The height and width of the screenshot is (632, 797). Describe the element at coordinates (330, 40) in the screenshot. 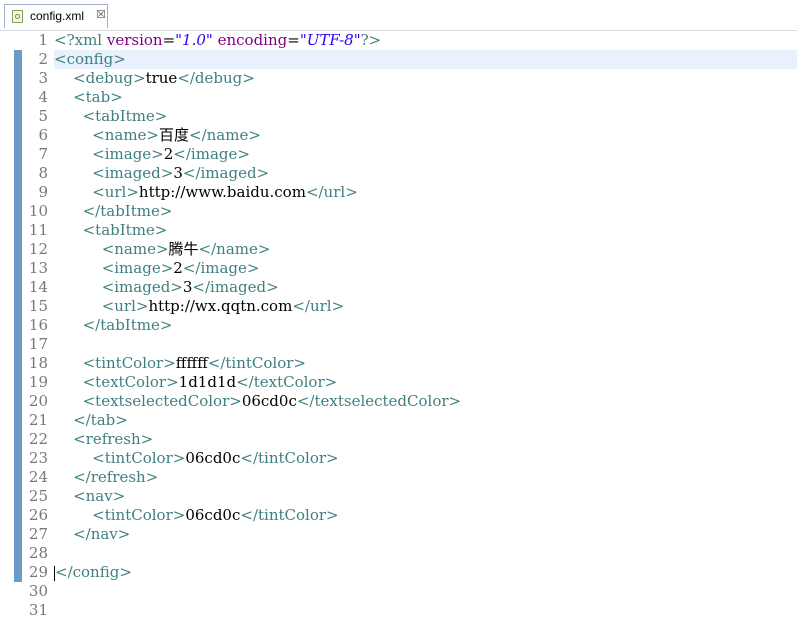

I see `xml-attribute-value: "UTF-8"` at that location.